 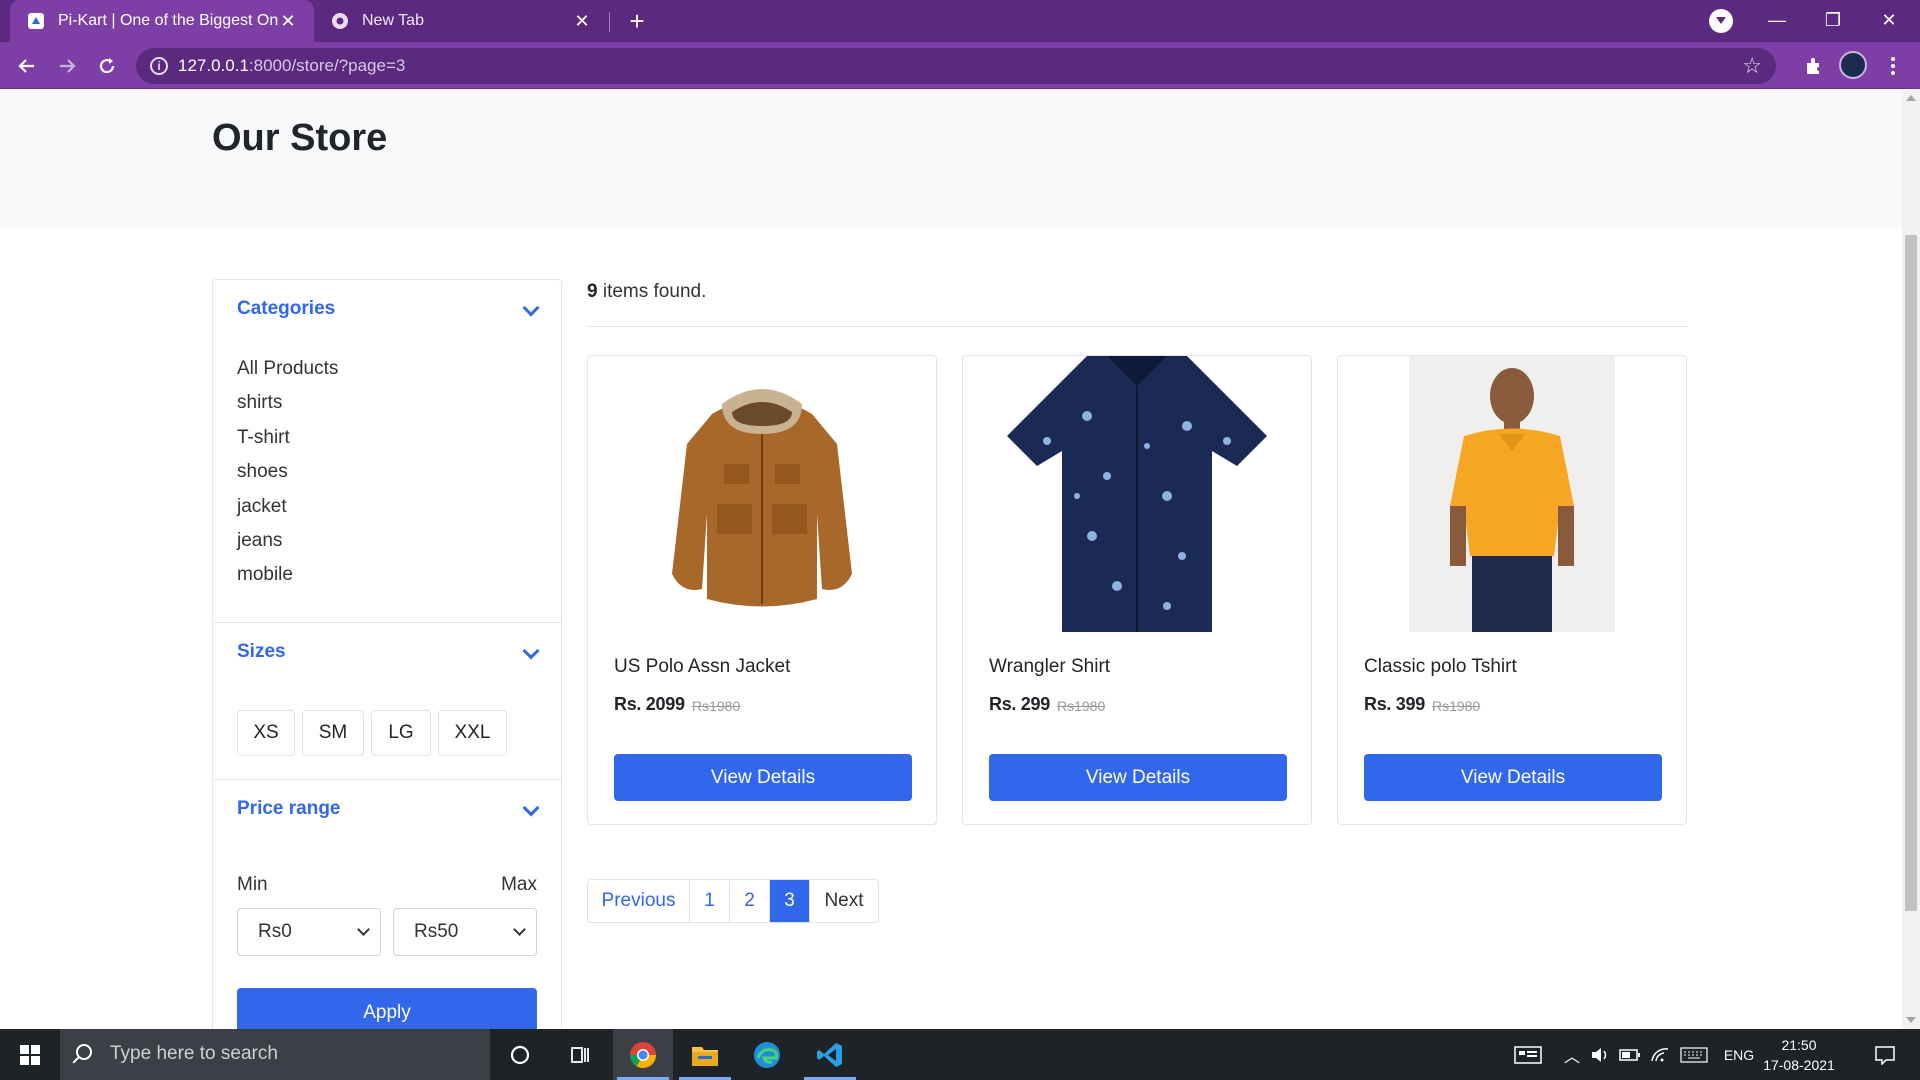 I want to click on tab-new-tab: New Tab ✕, so click(x=461, y=21).